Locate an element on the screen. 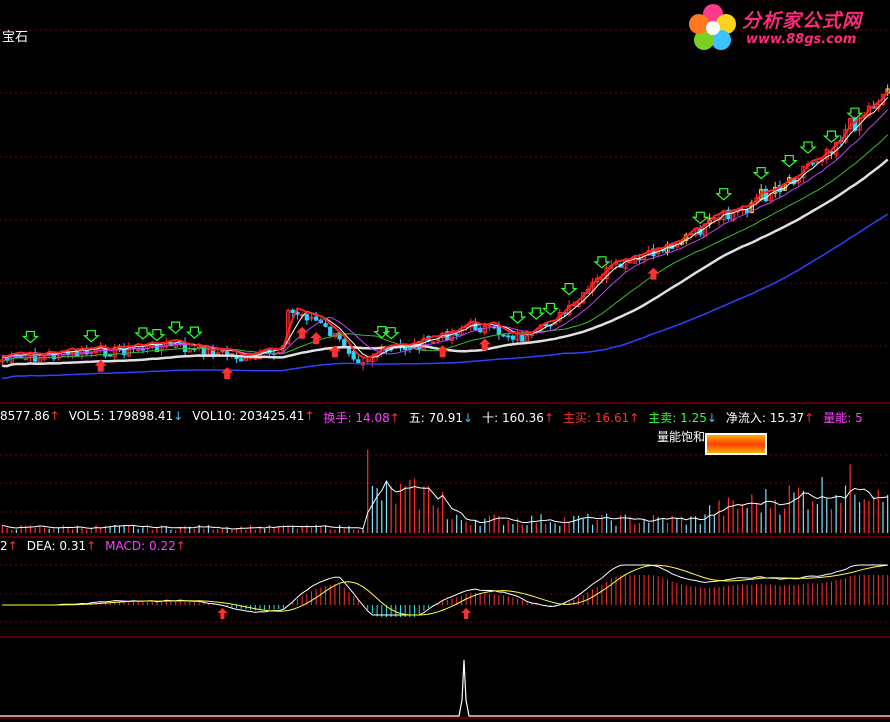 Image resolution: width=890 pixels, height=722 pixels. indicator-value: 15.37 is located at coordinates (787, 418).